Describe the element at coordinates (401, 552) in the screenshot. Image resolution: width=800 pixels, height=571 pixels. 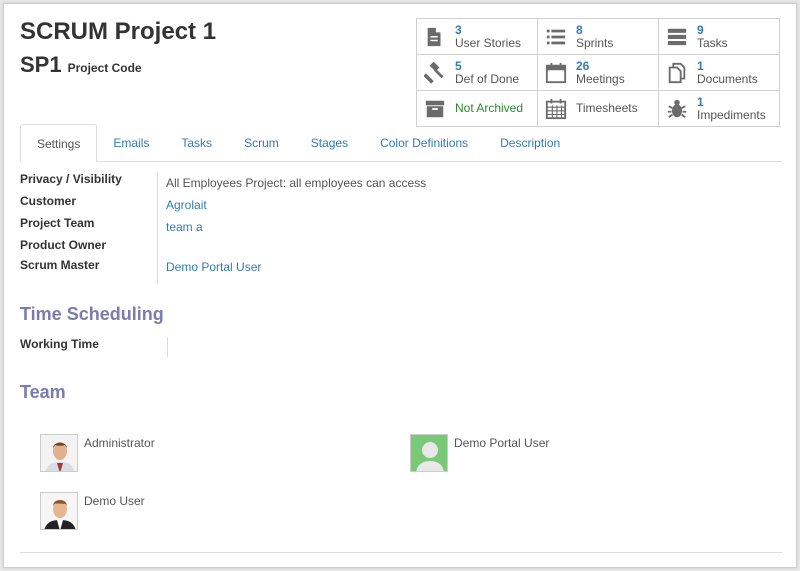
I see `form-divider` at that location.